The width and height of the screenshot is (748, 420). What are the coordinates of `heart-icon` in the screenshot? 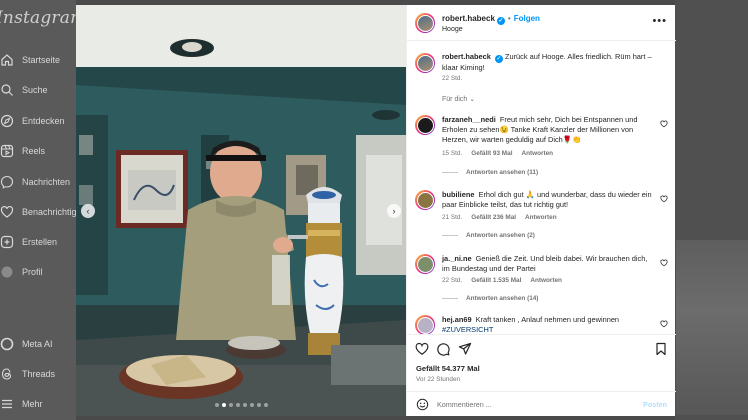 It's located at (7, 212).